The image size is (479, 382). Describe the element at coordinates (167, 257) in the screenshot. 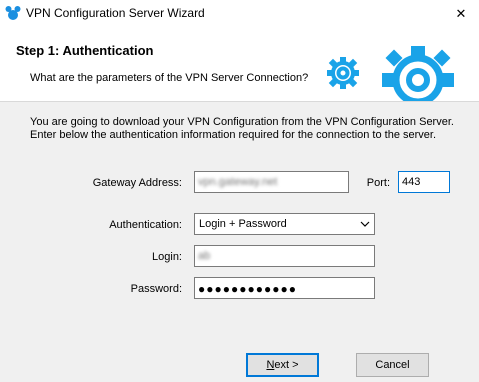

I see `login-label: Login:` at that location.